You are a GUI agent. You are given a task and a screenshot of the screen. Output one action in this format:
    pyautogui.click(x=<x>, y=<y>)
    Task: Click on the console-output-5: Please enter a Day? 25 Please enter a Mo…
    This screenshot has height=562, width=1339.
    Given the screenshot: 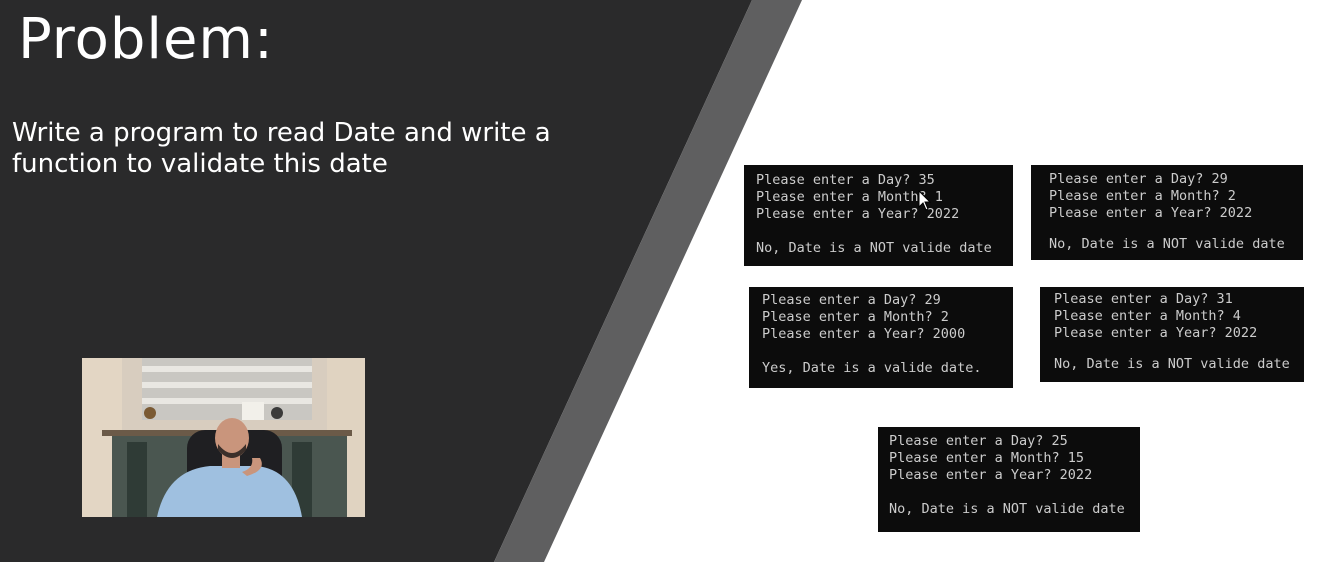 What is the action you would take?
    pyautogui.click(x=1009, y=479)
    